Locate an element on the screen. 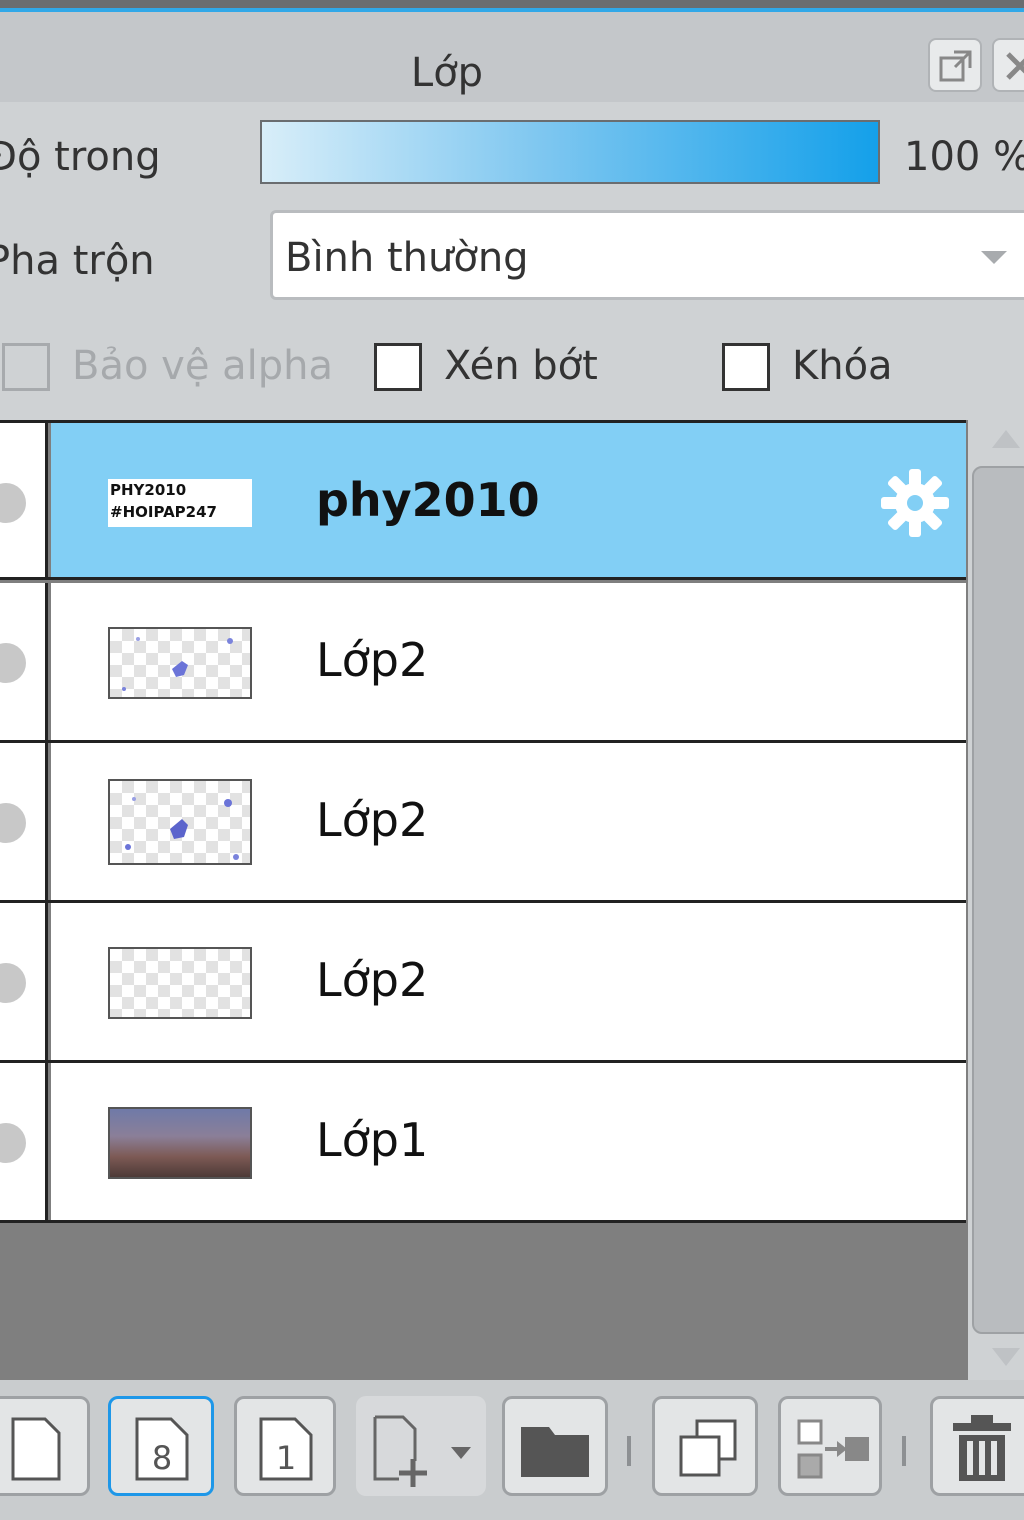 This screenshot has width=1024, height=1520. undock-icon is located at coordinates (955, 66).